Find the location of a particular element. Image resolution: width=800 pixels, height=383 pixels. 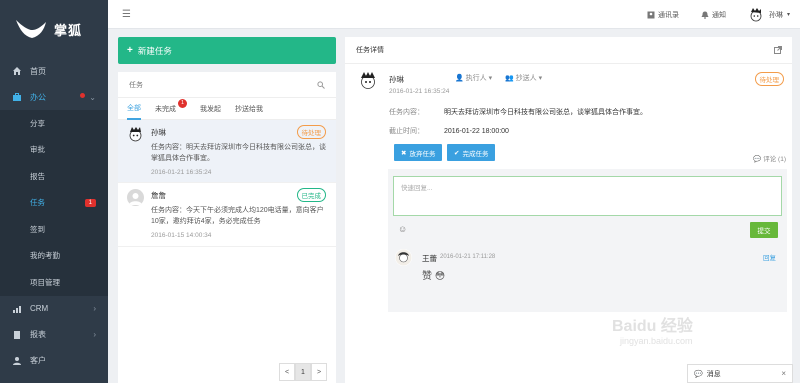

contacts-link: 通讯录 is located at coordinates (663, 15).